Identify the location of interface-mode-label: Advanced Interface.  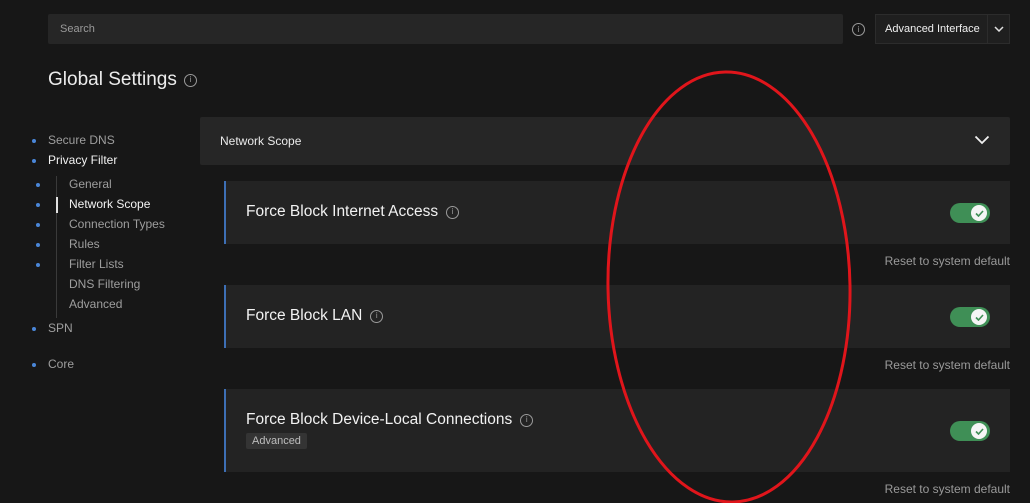
(932, 29).